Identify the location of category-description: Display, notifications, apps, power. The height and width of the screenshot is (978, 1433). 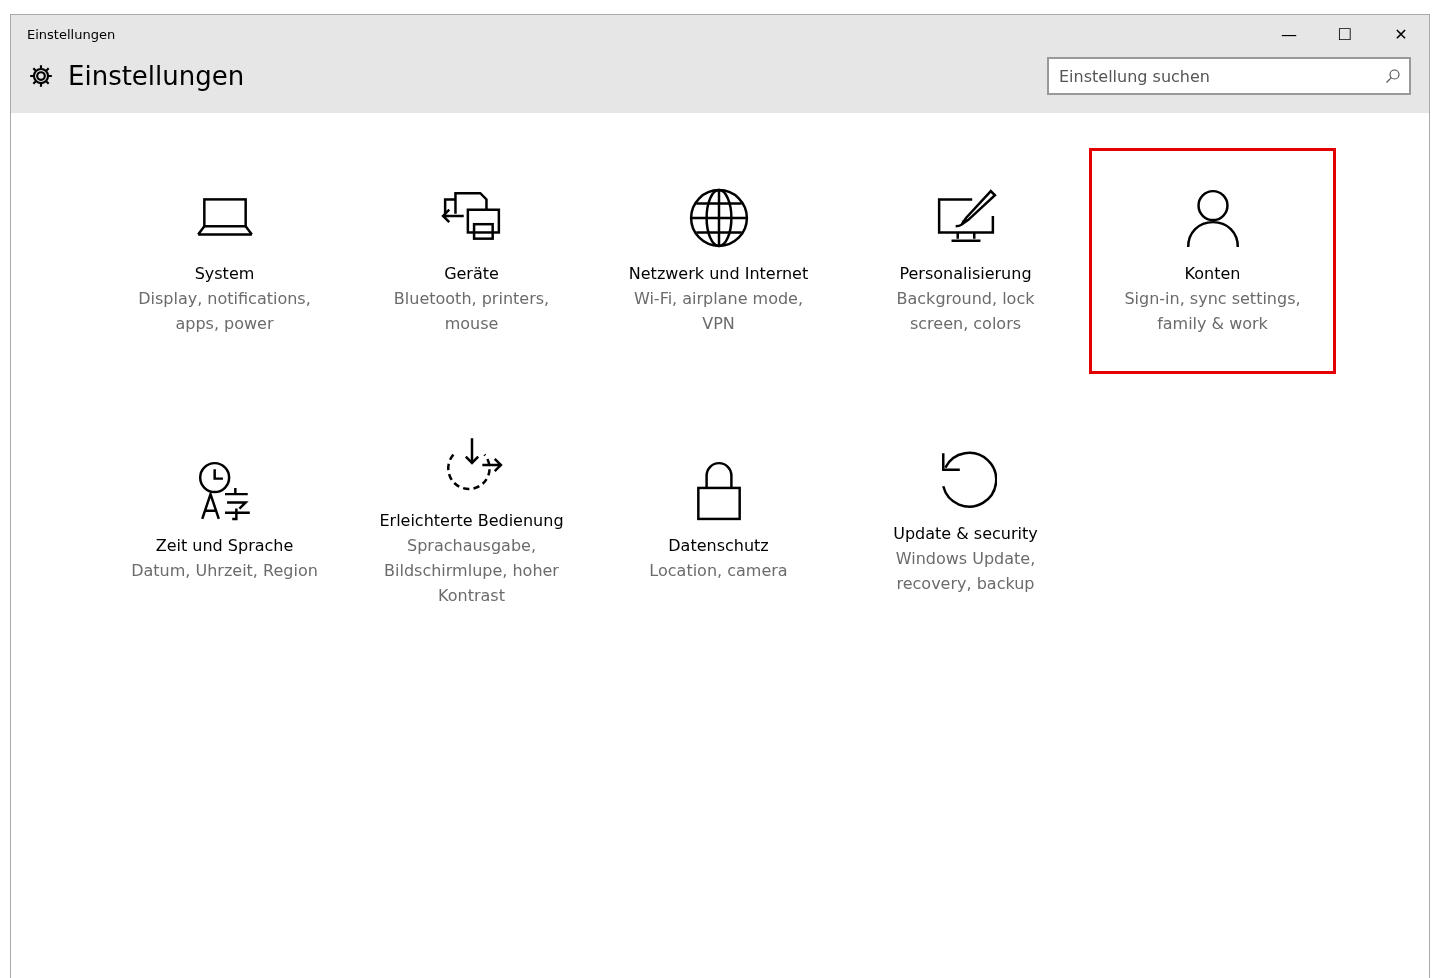
(224, 311).